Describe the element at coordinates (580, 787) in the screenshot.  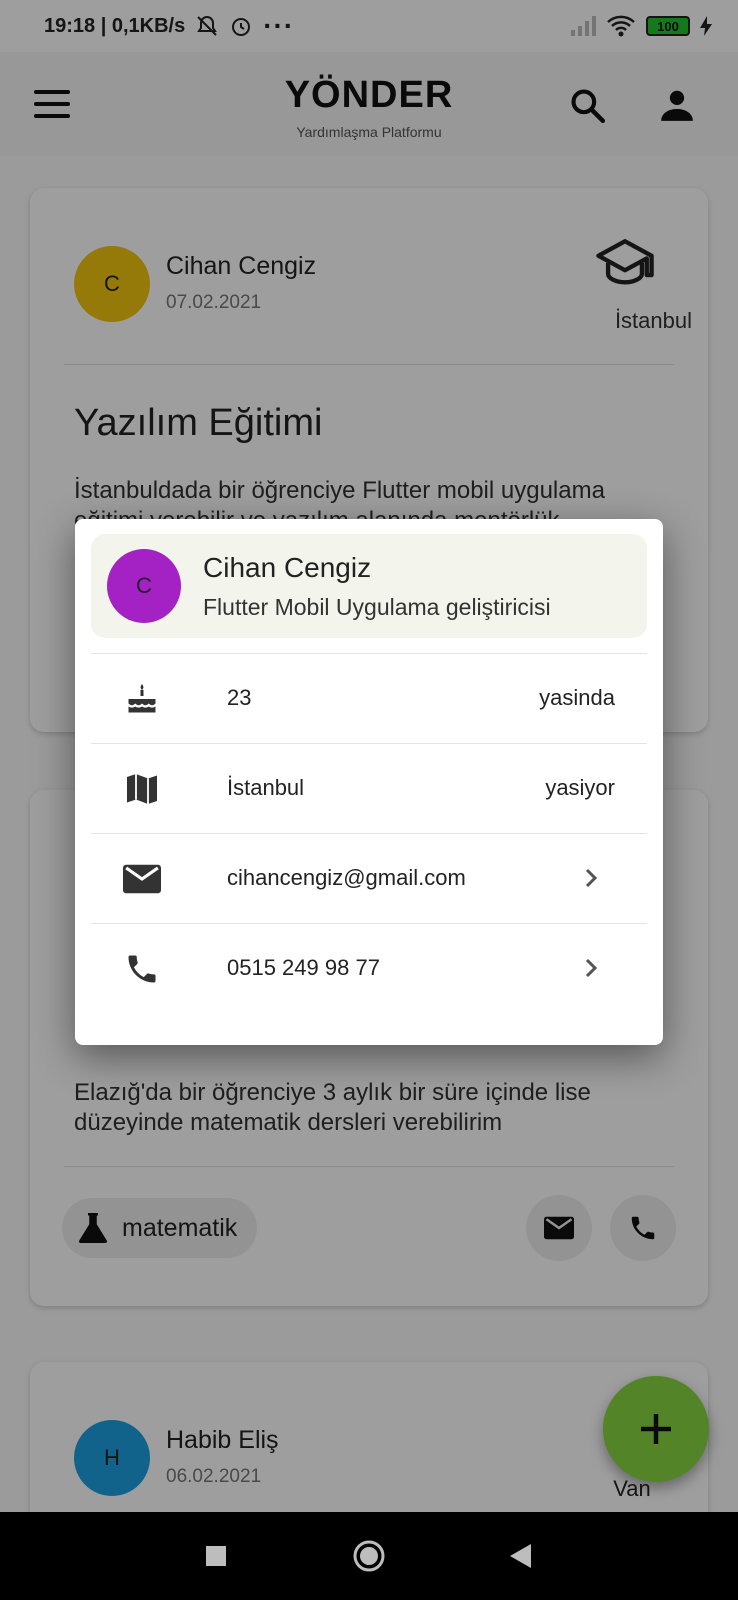
I see `city-suffix: yasiyor` at that location.